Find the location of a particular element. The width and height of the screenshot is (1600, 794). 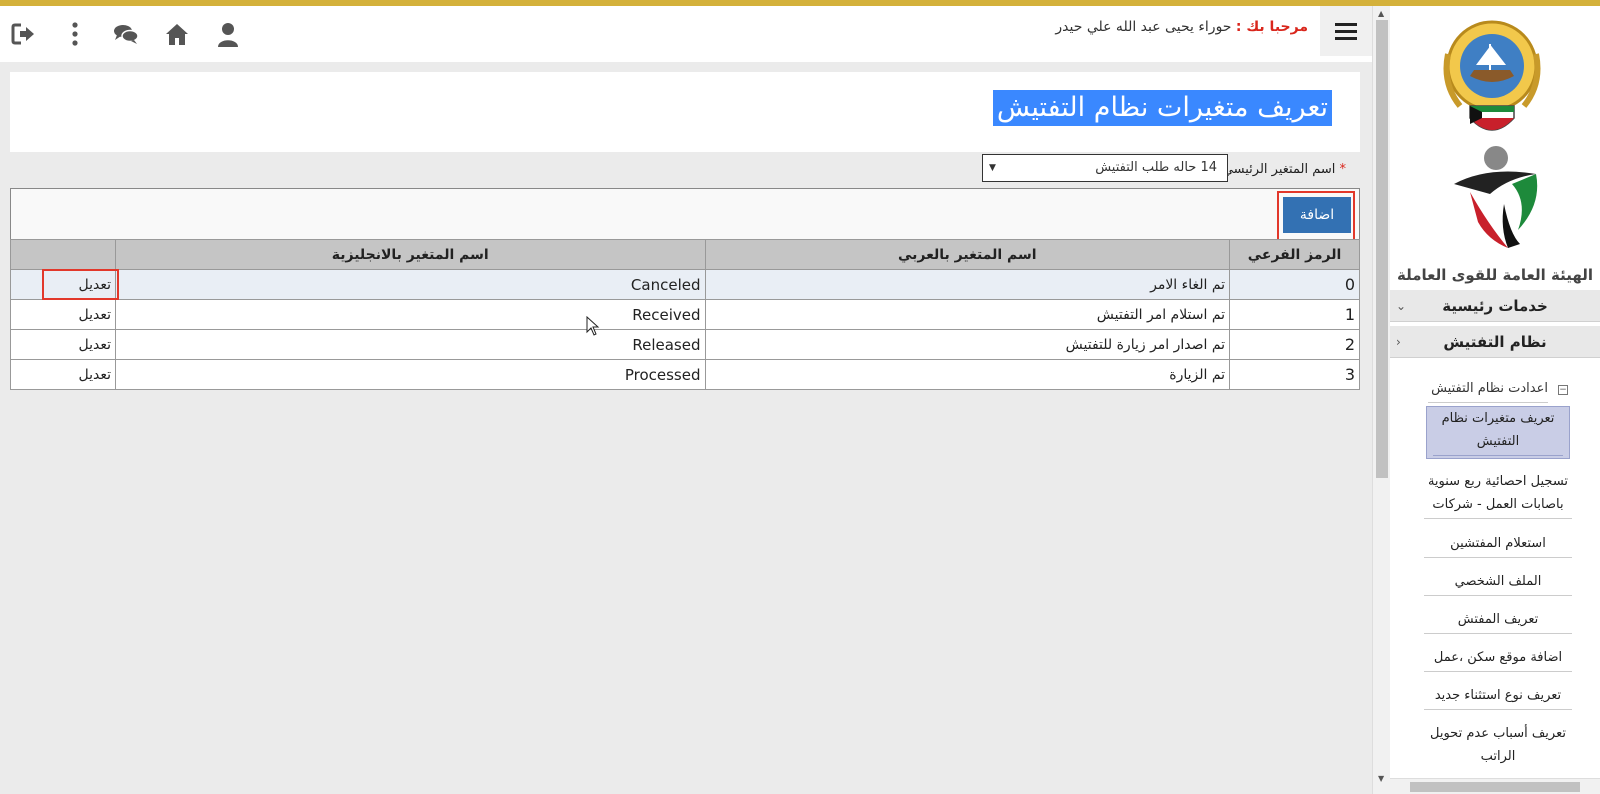

cell-arabic: تم الغاء الامر is located at coordinates (967, 284).